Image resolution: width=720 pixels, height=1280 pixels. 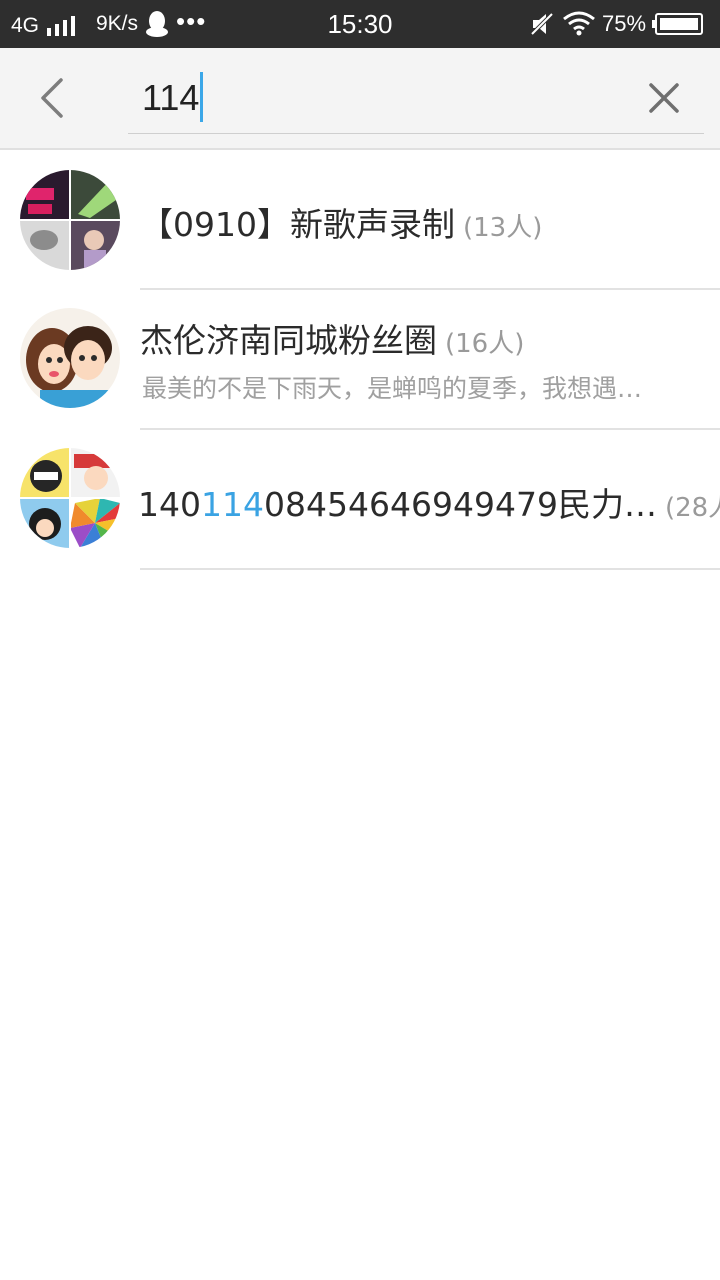 I want to click on search-header: 114, so click(x=360, y=99).